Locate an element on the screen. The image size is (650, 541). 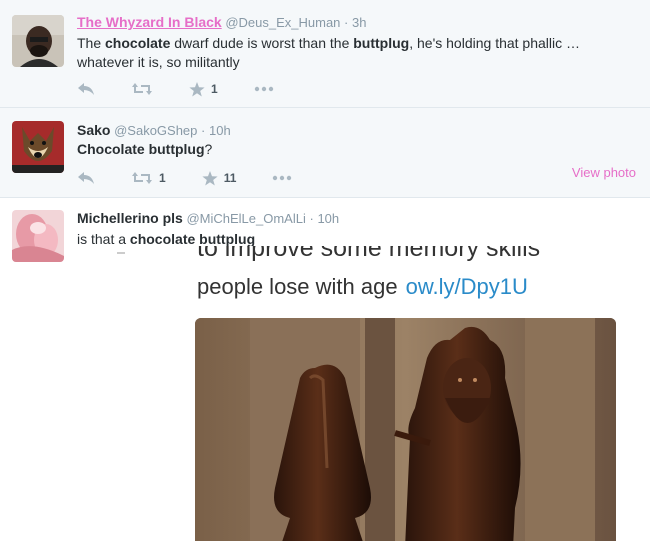
text-segment: The is located at coordinates (91, 43).